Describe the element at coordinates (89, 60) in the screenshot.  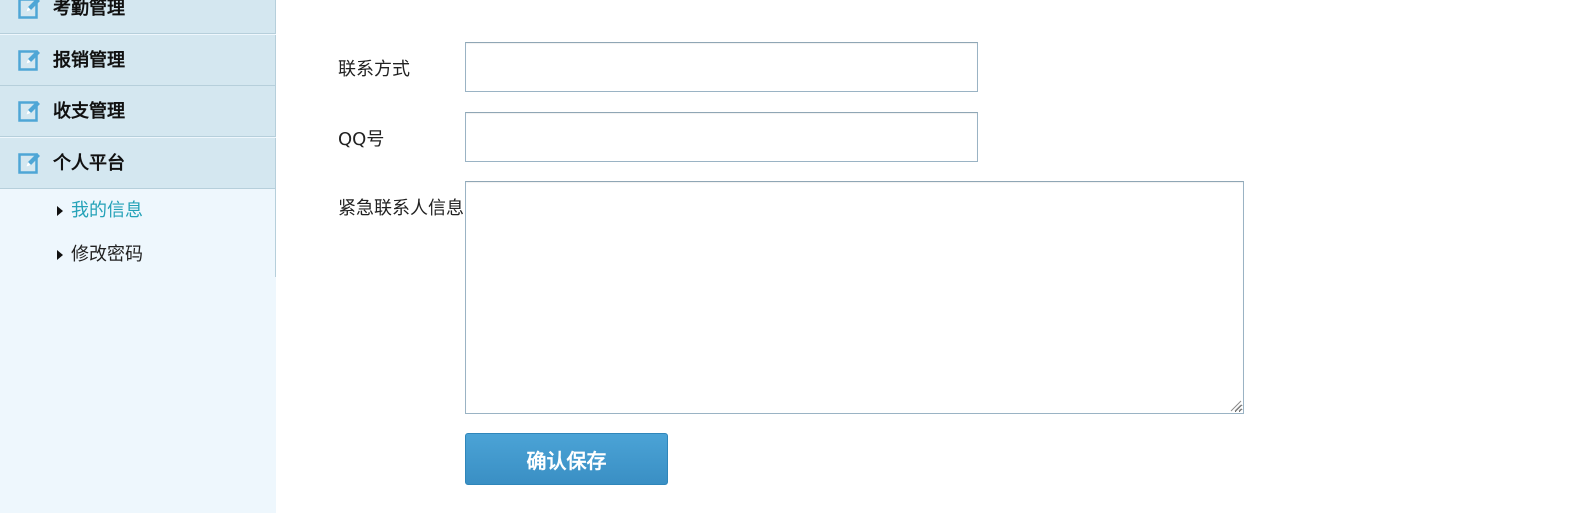
I see `sidebar-group-label: 报销管理` at that location.